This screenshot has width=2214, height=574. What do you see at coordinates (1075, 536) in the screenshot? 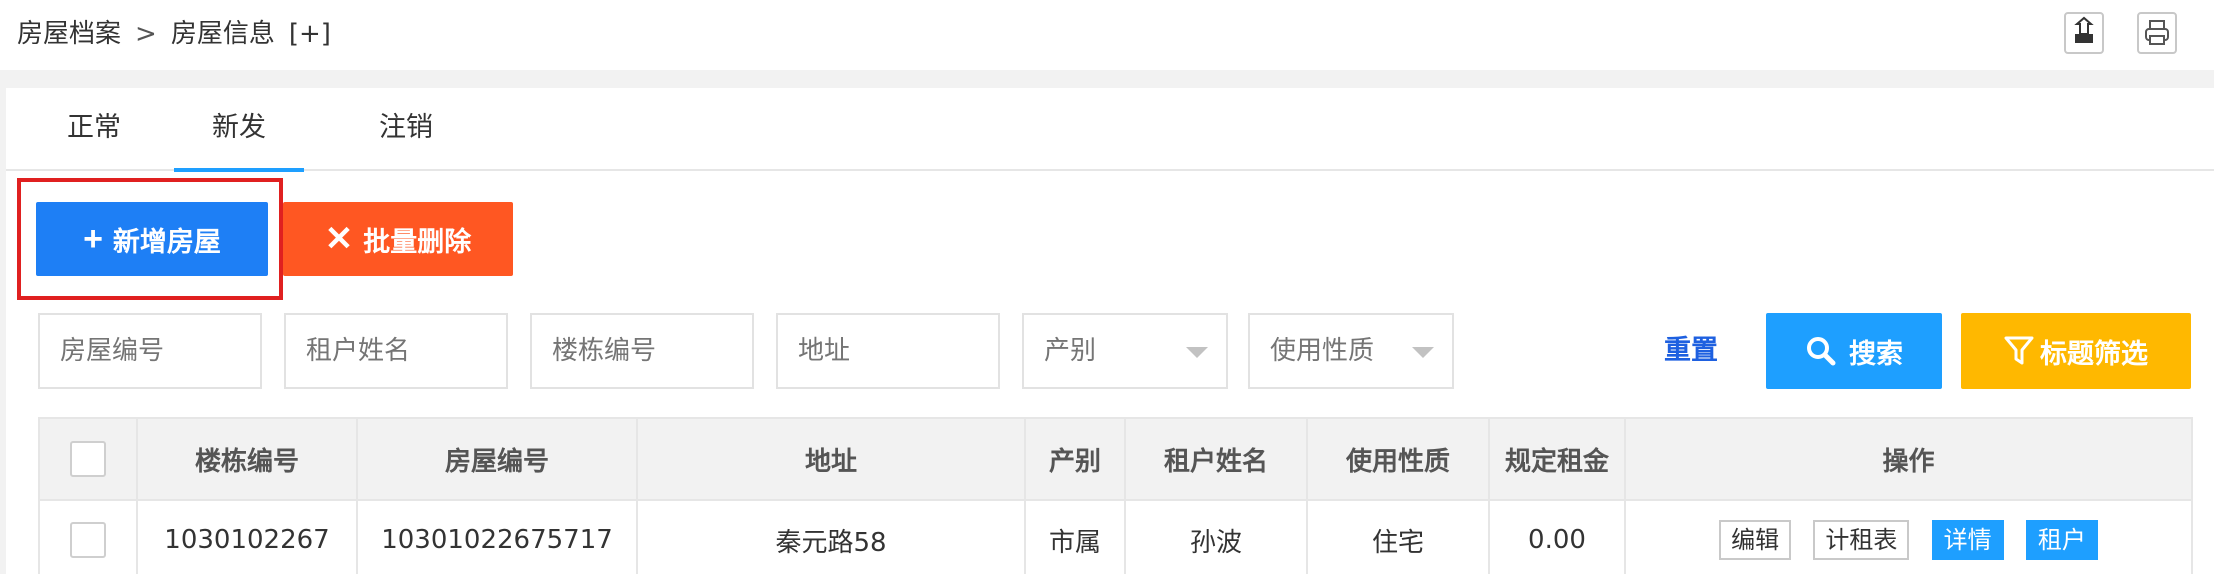
I see `ownership-cell: 市属` at bounding box center [1075, 536].